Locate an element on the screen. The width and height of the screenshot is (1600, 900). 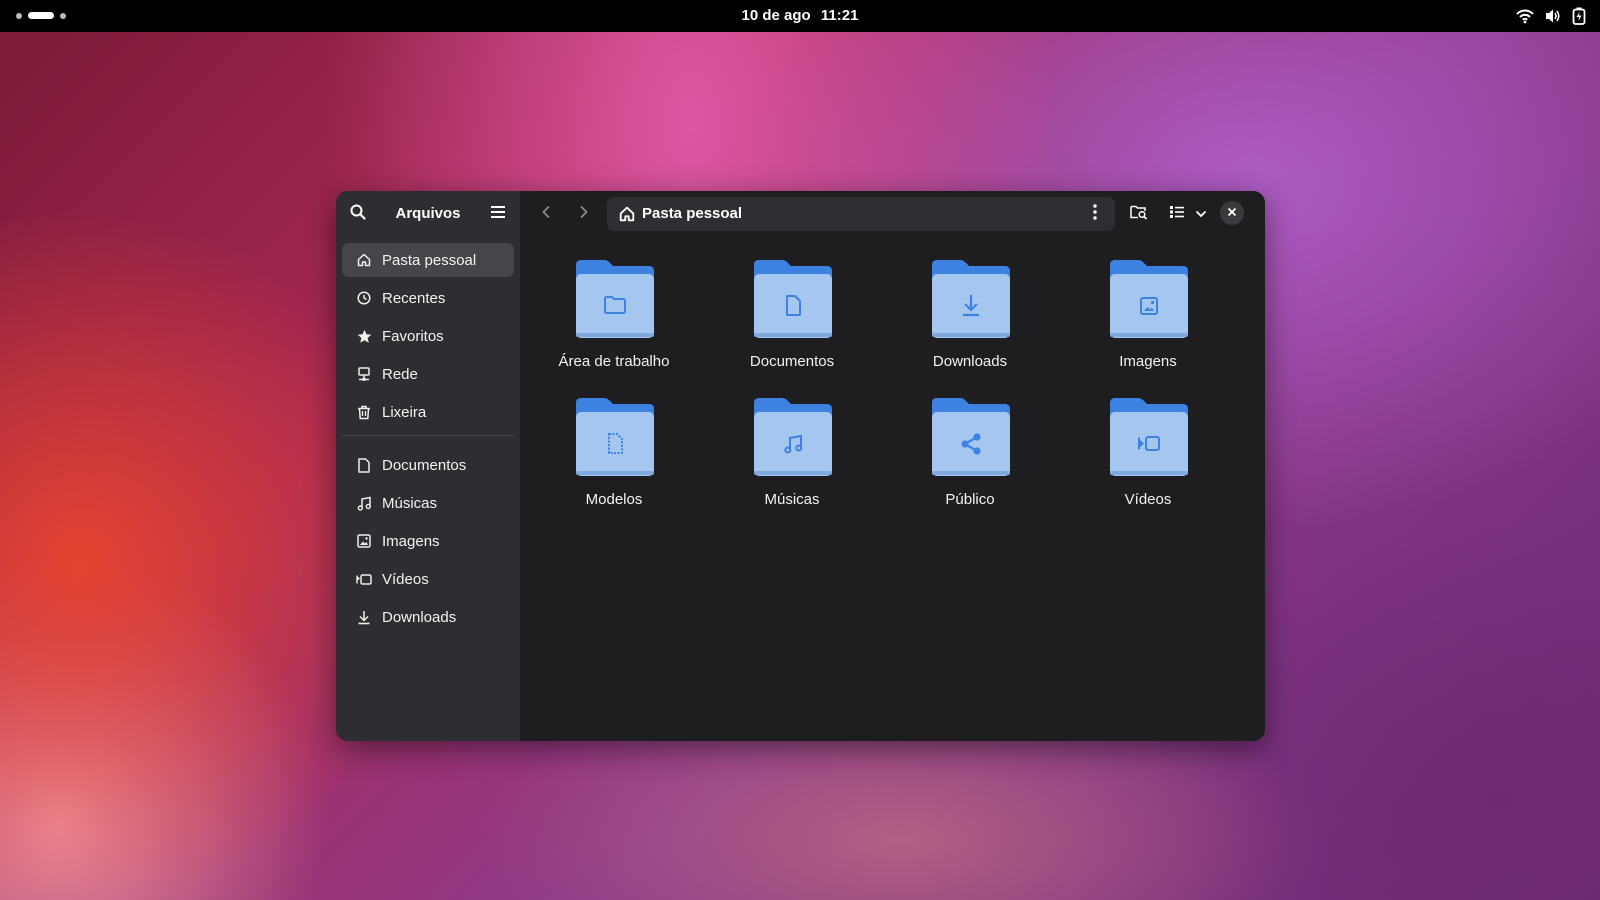
chevron-left-icon is located at coordinates (546, 214).